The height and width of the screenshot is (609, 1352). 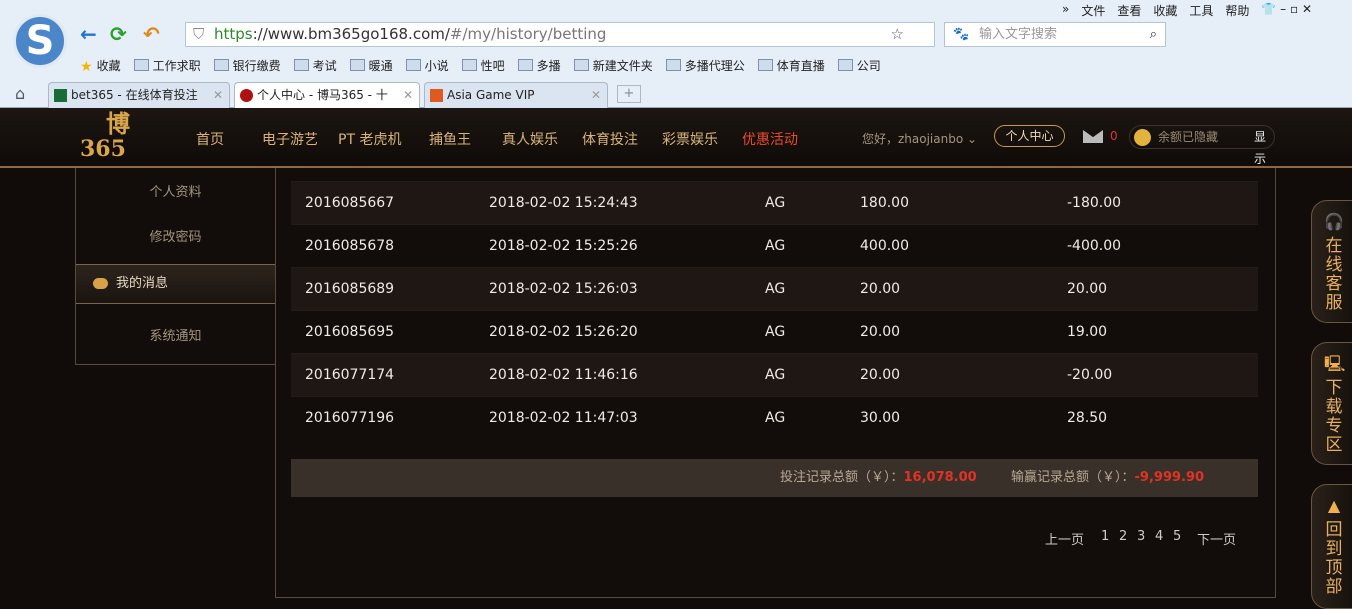 What do you see at coordinates (1094, 246) in the screenshot?
I see `cell-win-loss: -400.00` at bounding box center [1094, 246].